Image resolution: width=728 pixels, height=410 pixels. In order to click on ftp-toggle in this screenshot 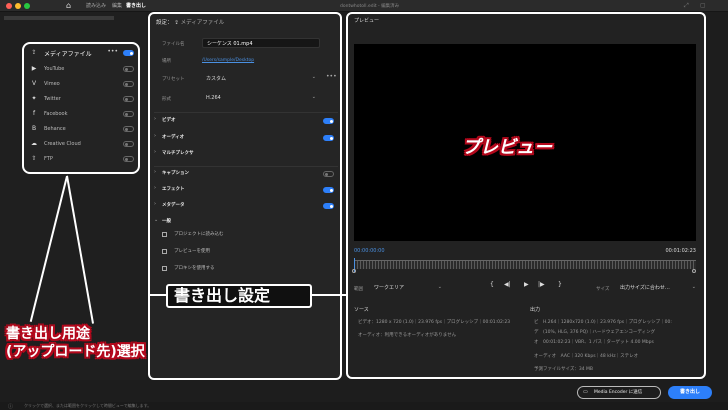, I will do `click(128, 159)`.